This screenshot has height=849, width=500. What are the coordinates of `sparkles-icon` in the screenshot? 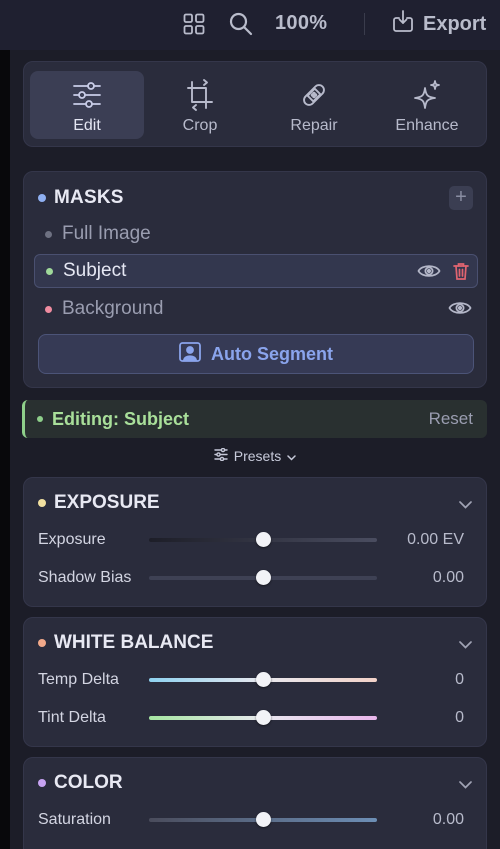 It's located at (427, 95).